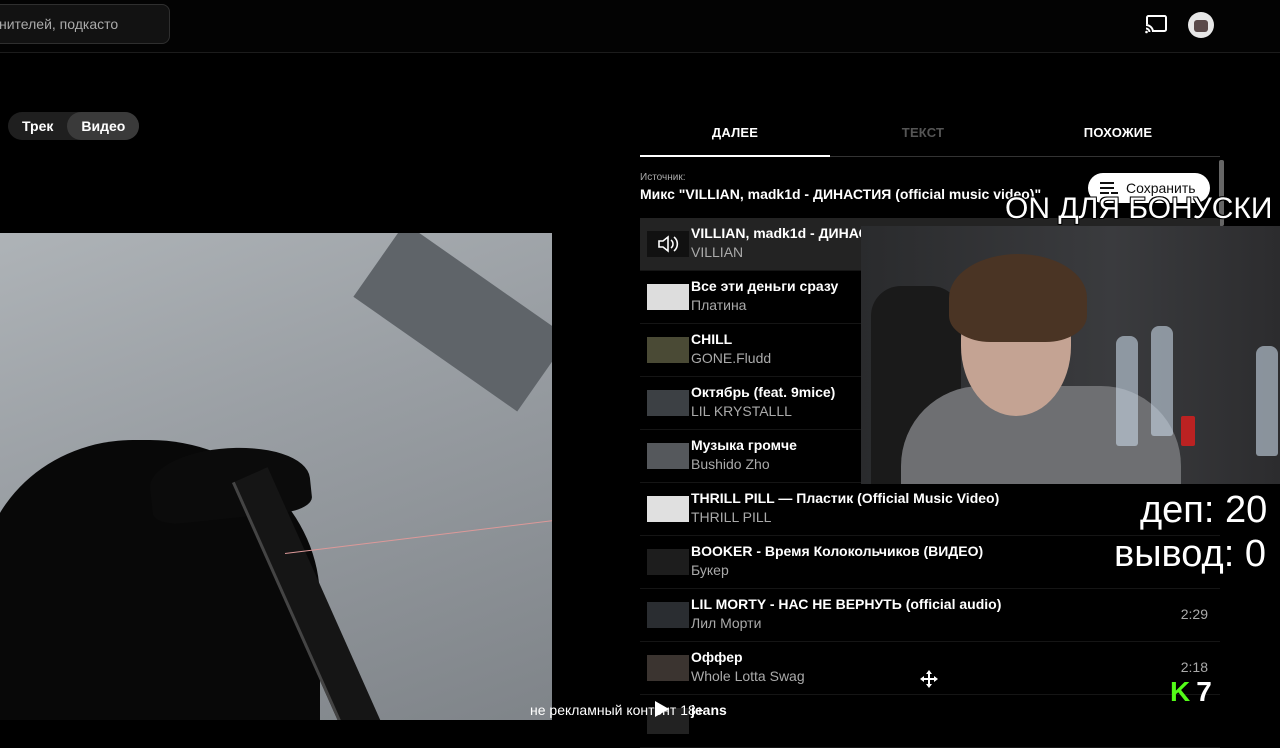 This screenshot has width=1280, height=748. Describe the element at coordinates (1118, 136) in the screenshot. I see `tab-related: ПОХОЖИЕ` at that location.